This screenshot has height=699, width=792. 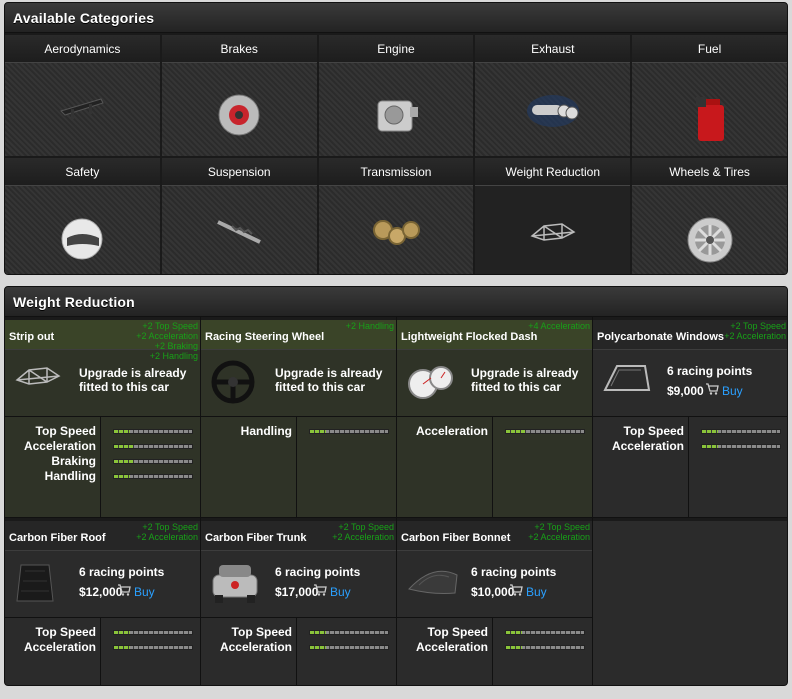 What do you see at coordinates (256, 538) in the screenshot?
I see `upgrade-name: Carbon Fiber Trunk` at bounding box center [256, 538].